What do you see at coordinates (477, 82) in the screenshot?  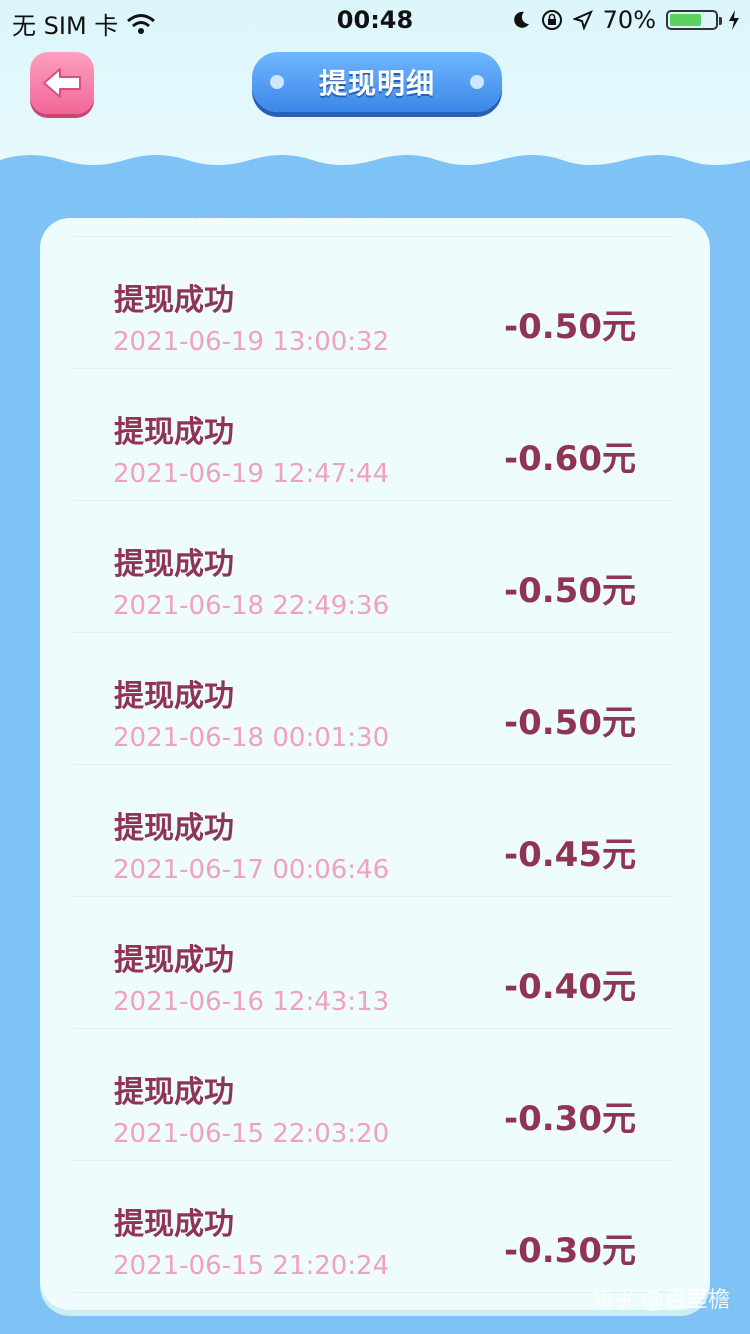 I see `banner-dot-right` at bounding box center [477, 82].